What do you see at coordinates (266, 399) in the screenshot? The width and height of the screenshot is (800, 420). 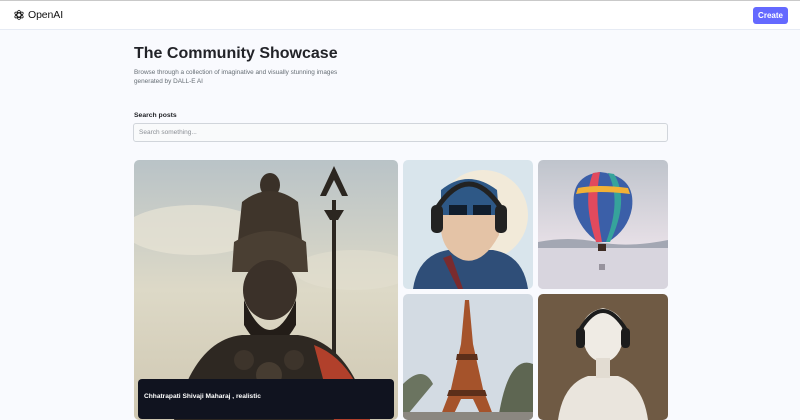 I see `post-caption: Chhatrapati Shivaji Maharaj , realistic` at bounding box center [266, 399].